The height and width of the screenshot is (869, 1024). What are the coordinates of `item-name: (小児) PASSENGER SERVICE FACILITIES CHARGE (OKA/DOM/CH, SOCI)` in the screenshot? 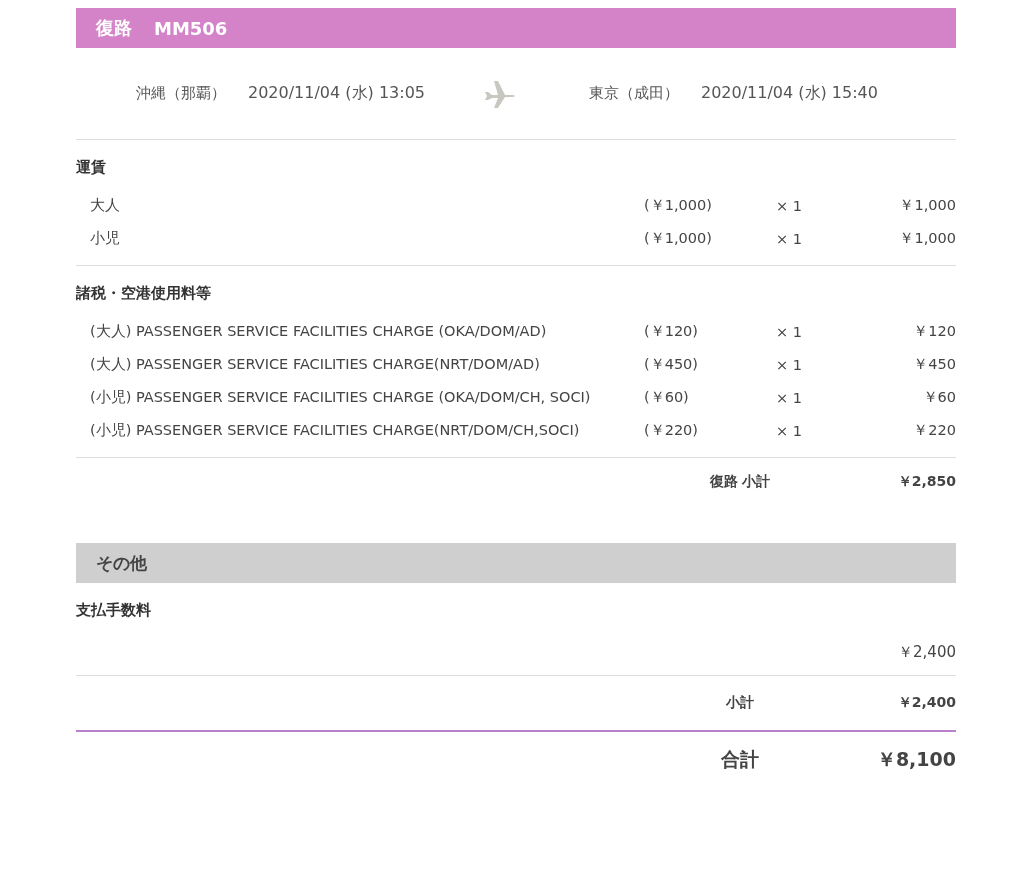 It's located at (341, 397).